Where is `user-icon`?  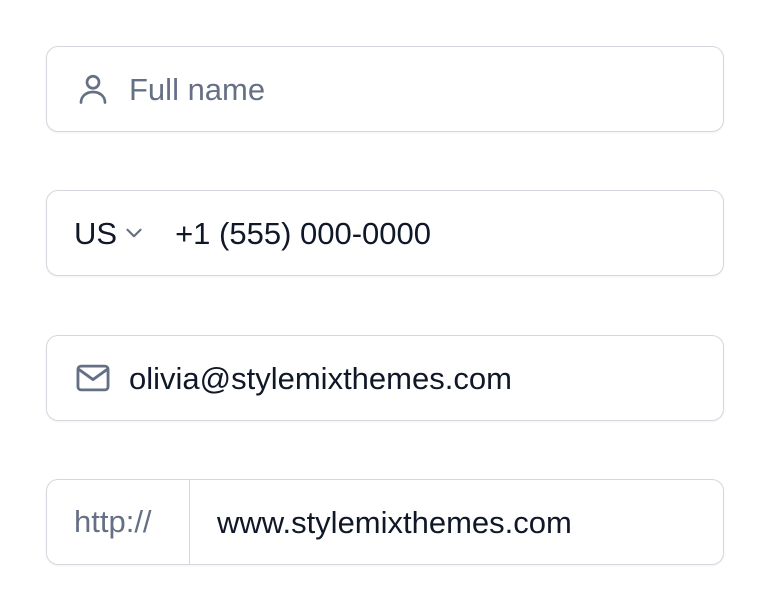 user-icon is located at coordinates (93, 89).